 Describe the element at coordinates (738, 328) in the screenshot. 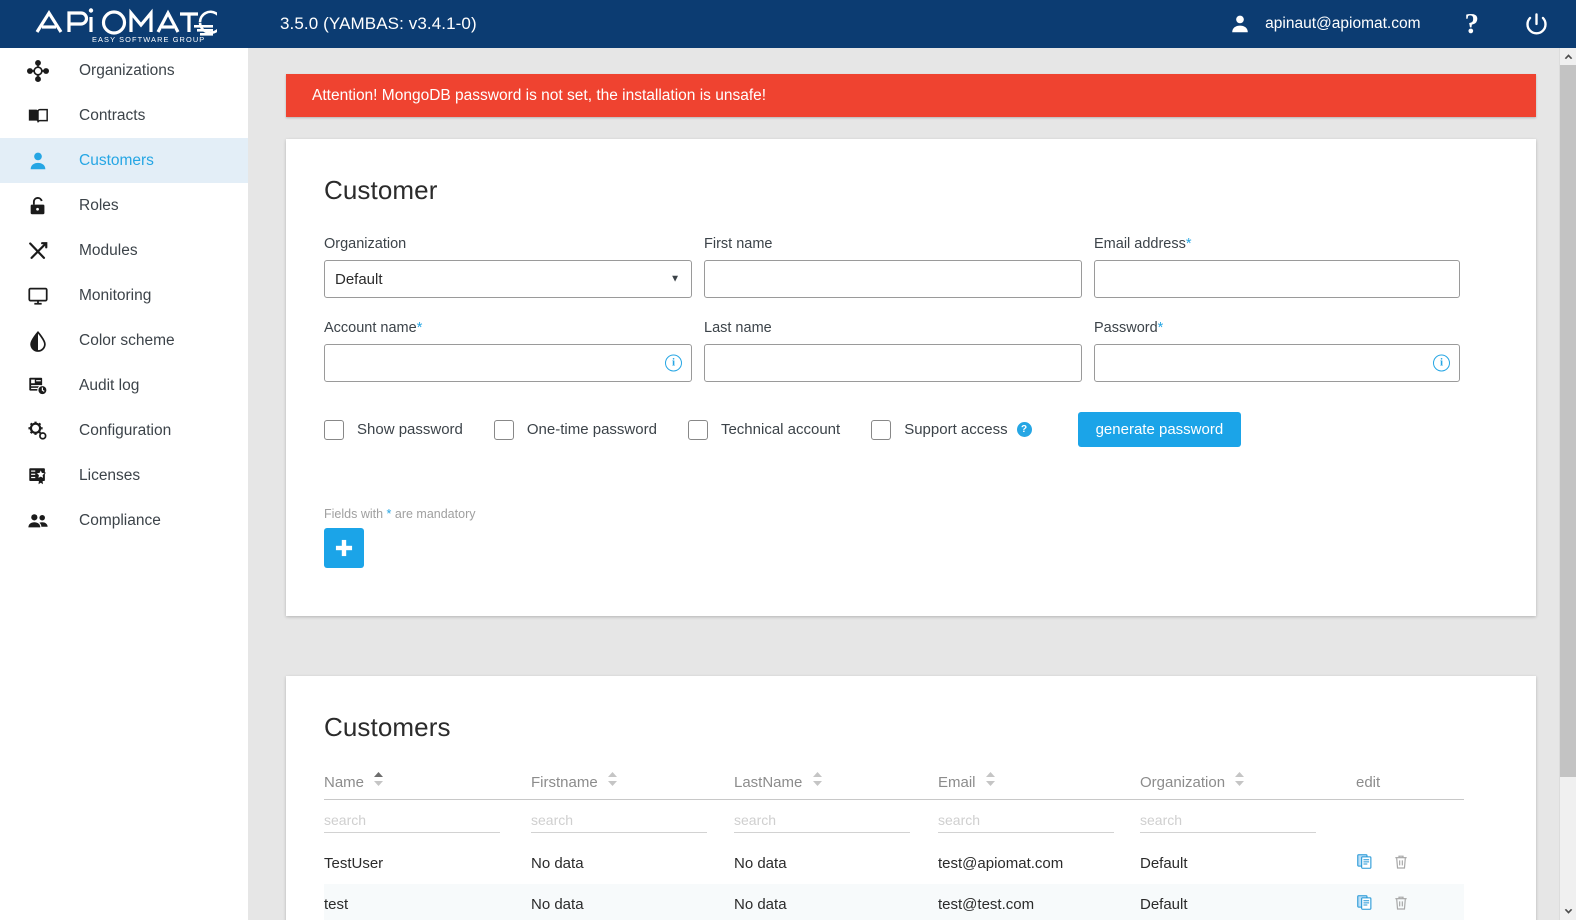

I see `last-name-label: Last name` at that location.